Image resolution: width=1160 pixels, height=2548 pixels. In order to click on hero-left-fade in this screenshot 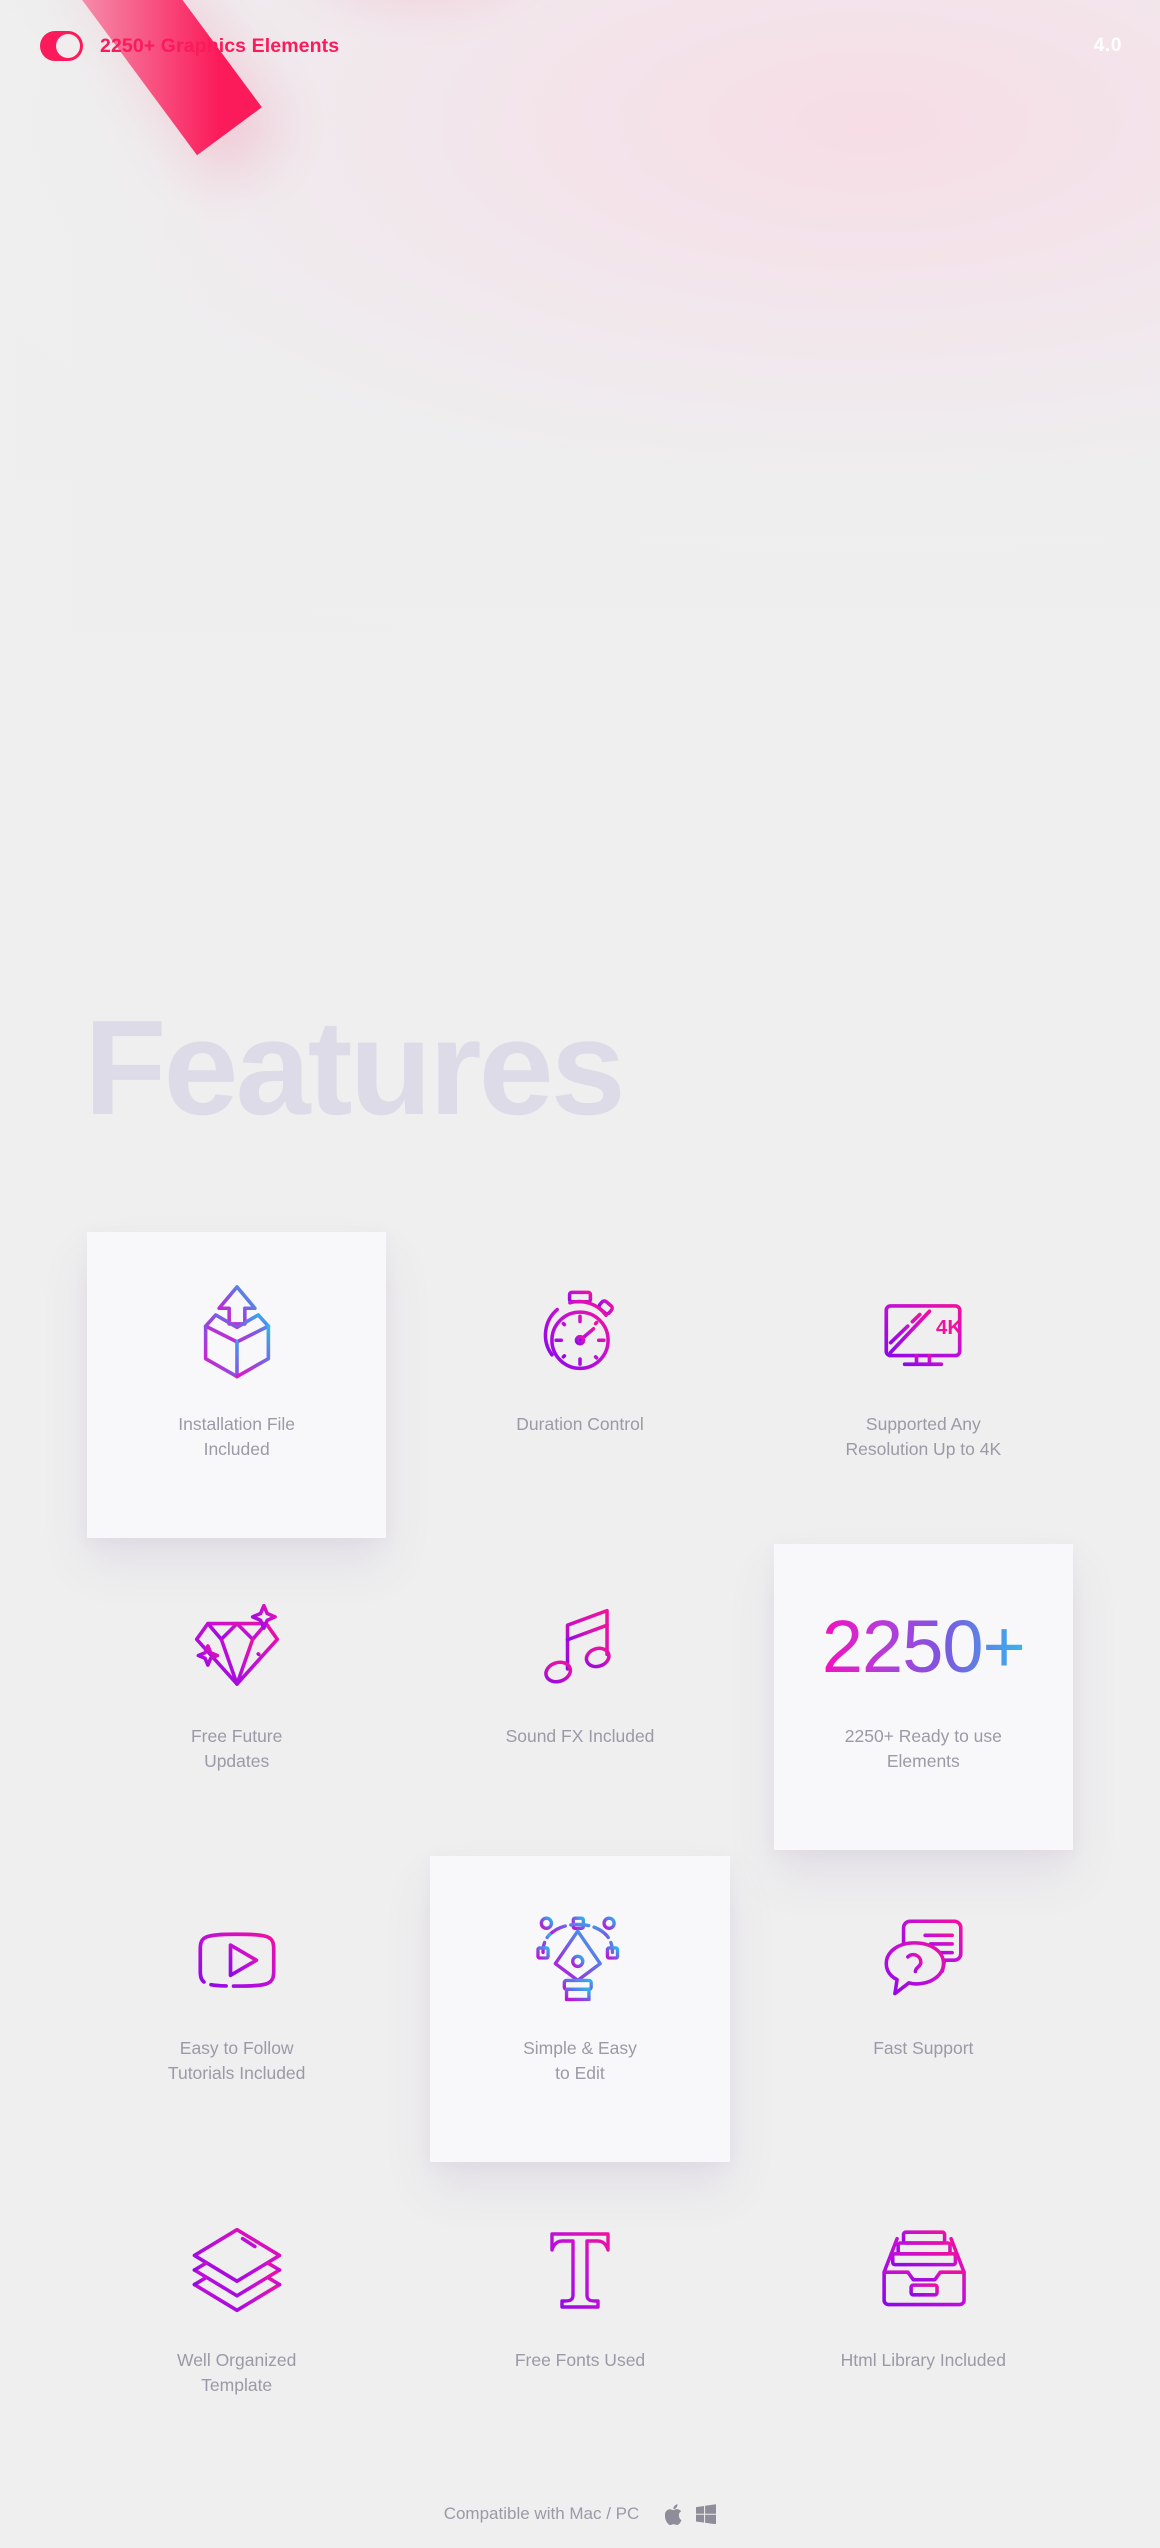, I will do `click(110, 340)`.